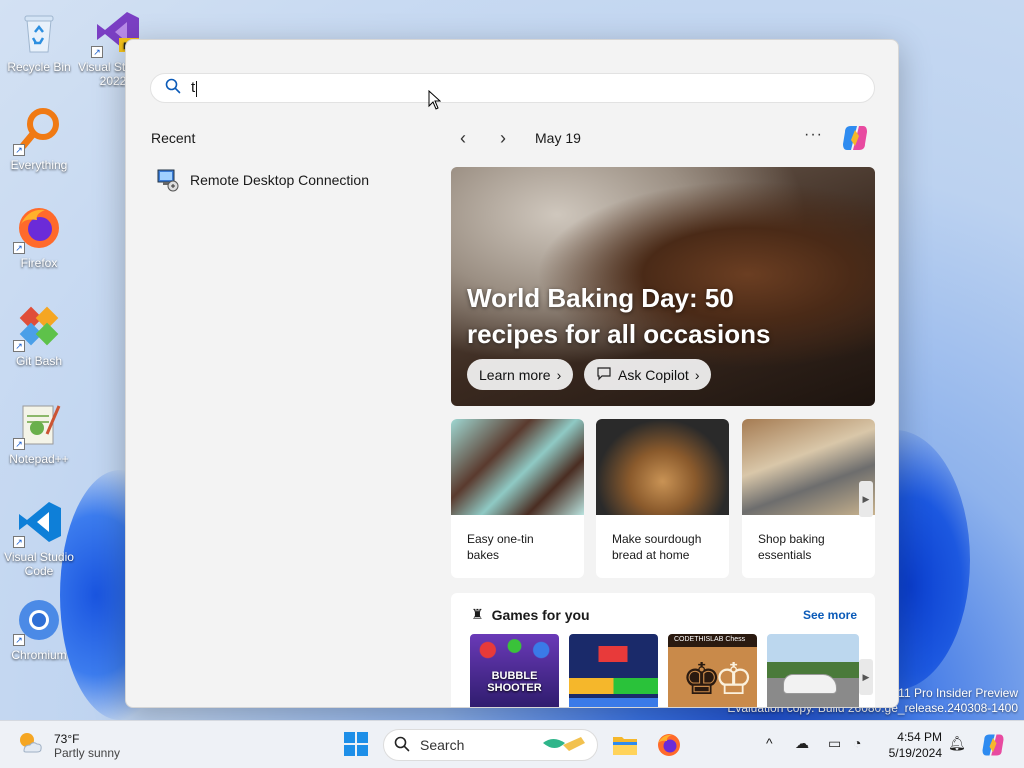  I want to click on notification-bell-icon: 🔔︎, so click(957, 743).